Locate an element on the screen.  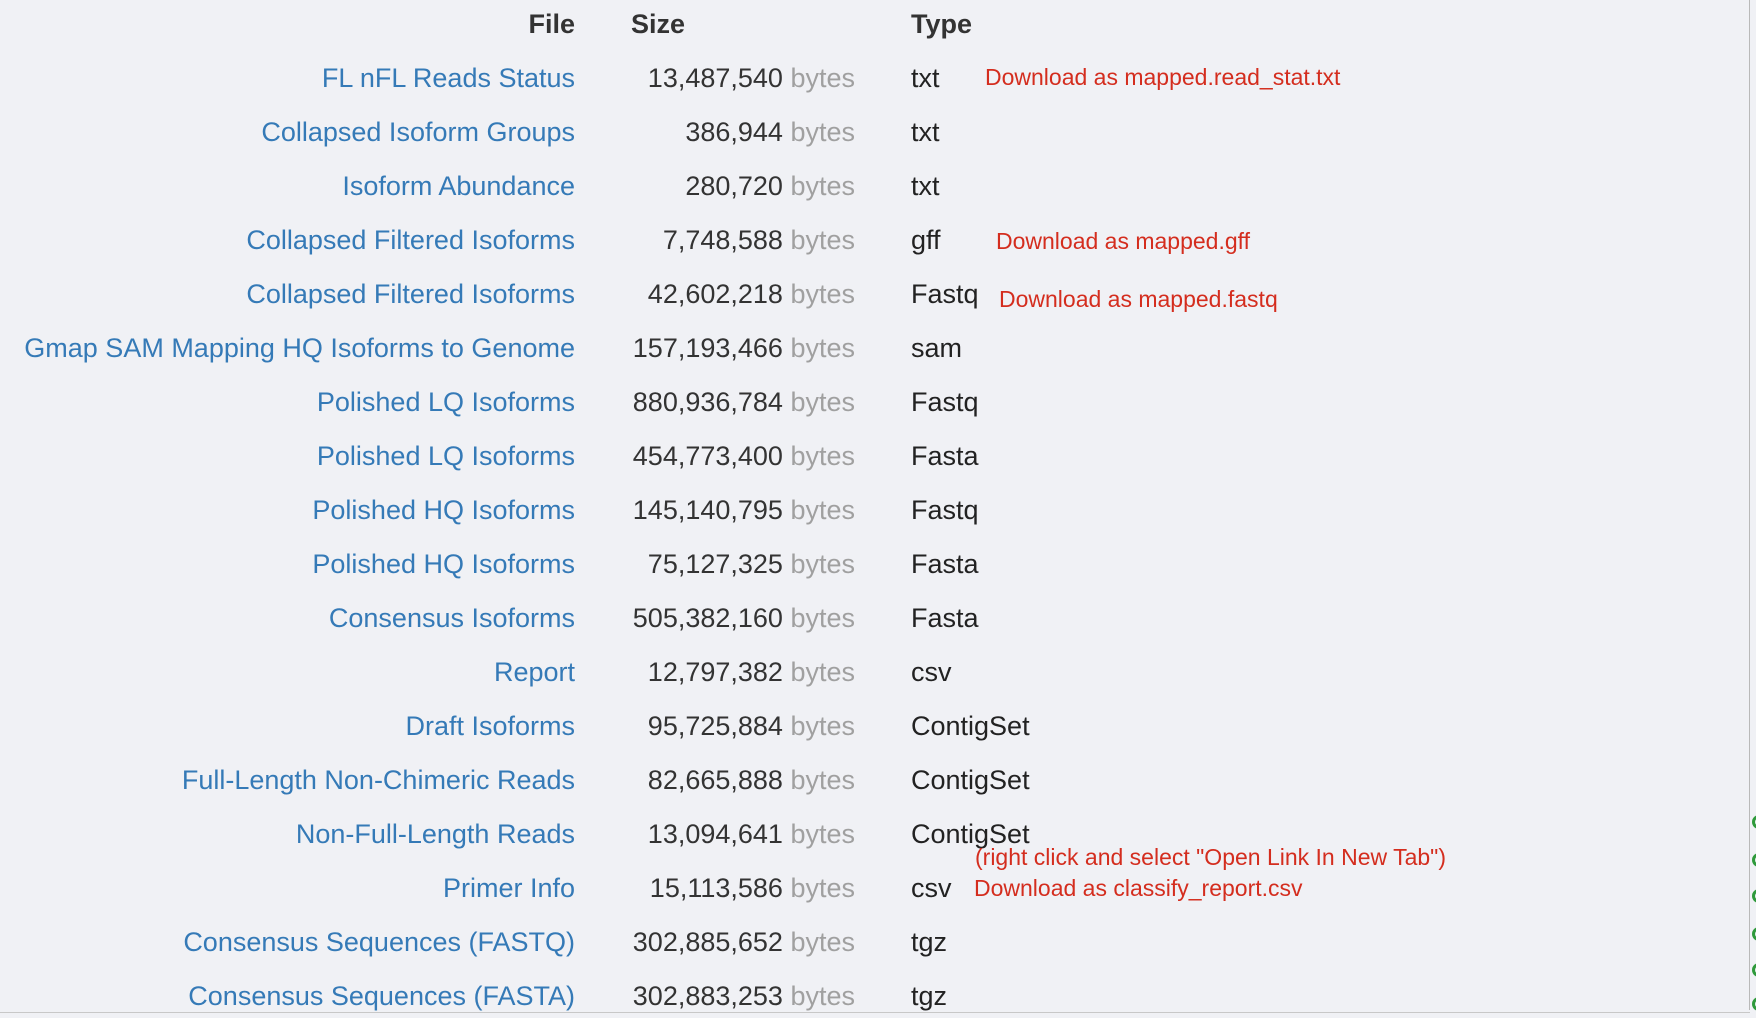
file-size-value: 145,140,795 is located at coordinates (707, 510).